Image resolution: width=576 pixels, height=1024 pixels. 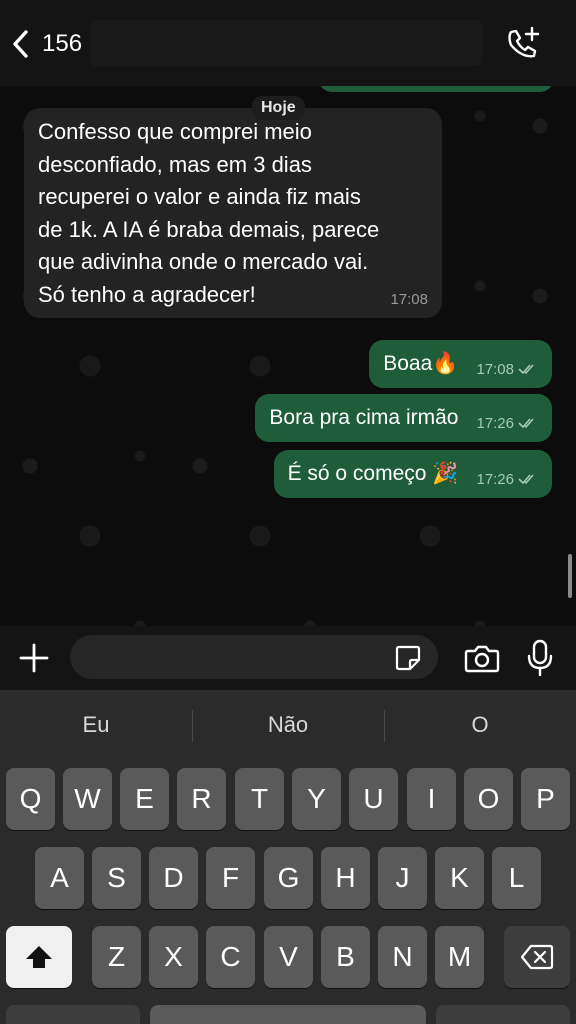 I want to click on key-v: V, so click(x=288, y=957).